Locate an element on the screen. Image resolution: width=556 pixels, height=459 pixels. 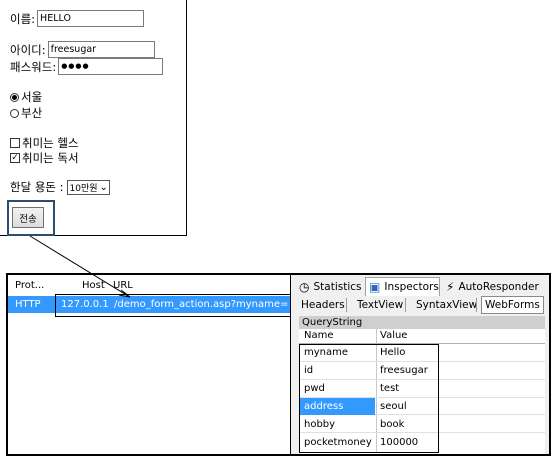
session-highlight-box is located at coordinates (176, 305).